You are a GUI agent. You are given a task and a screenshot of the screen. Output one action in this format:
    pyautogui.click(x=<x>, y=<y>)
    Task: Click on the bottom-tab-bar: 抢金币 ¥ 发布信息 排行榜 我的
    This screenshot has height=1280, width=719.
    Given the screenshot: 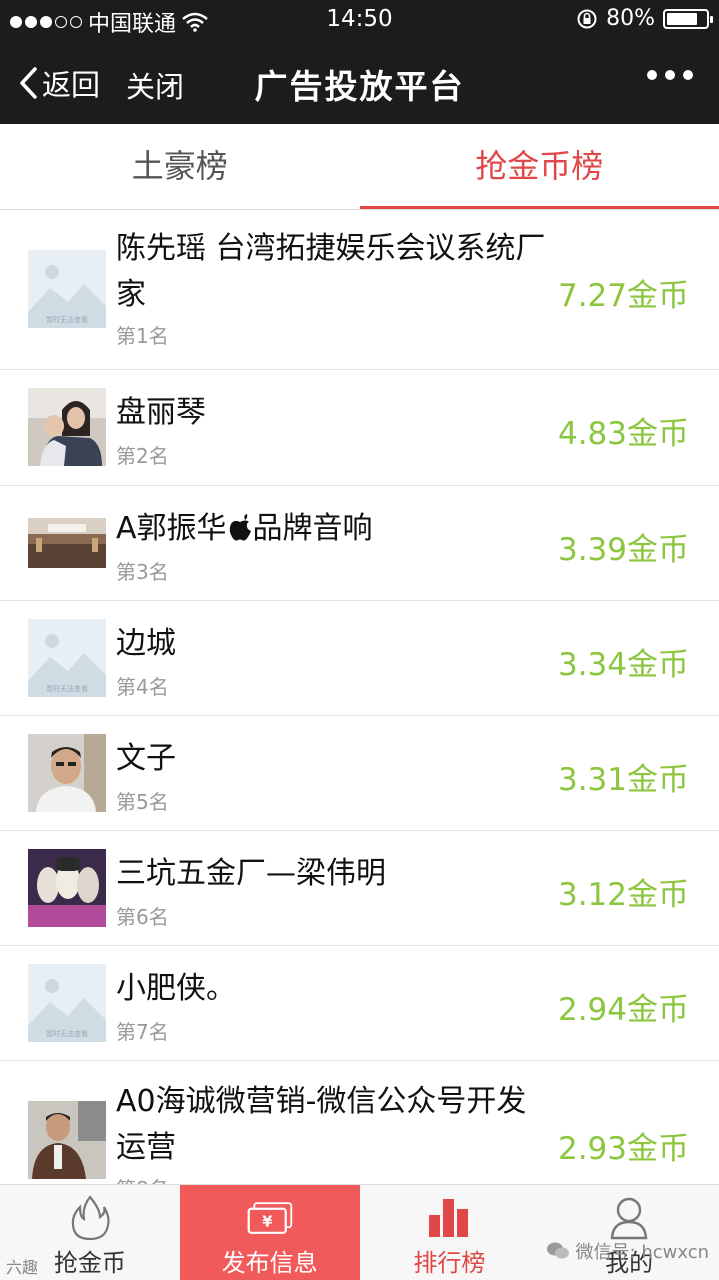 What is the action you would take?
    pyautogui.click(x=359, y=1232)
    